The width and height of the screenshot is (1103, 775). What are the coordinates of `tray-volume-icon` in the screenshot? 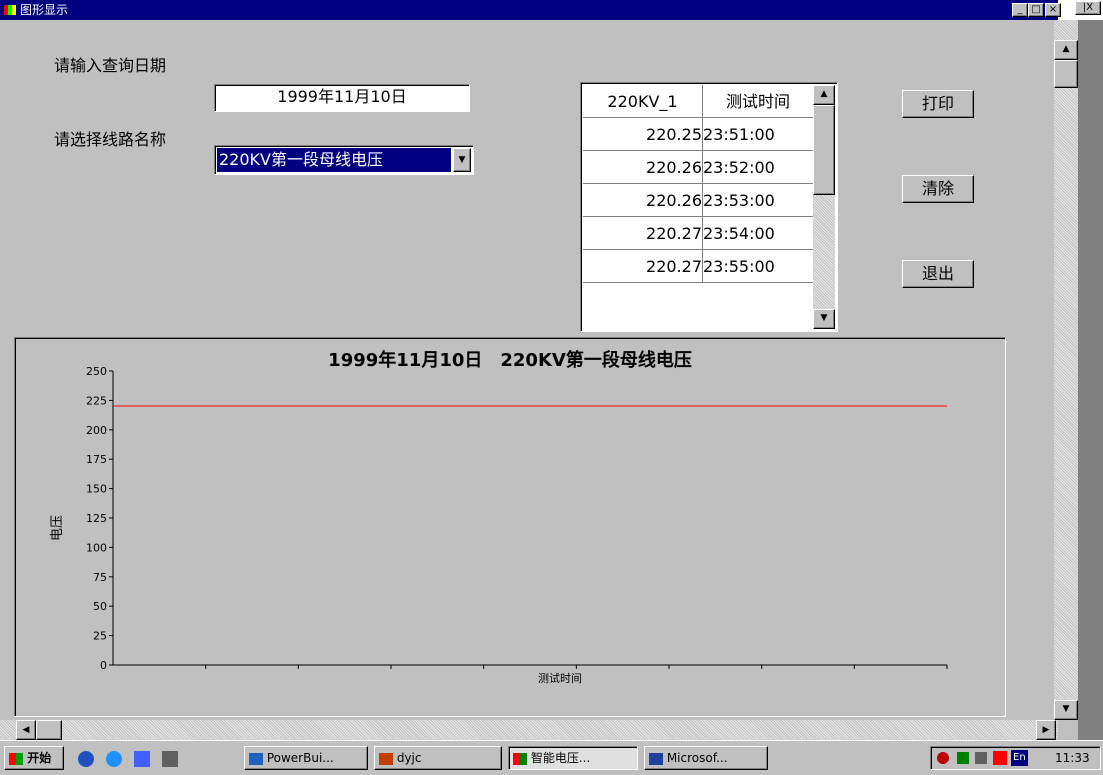 It's located at (981, 758).